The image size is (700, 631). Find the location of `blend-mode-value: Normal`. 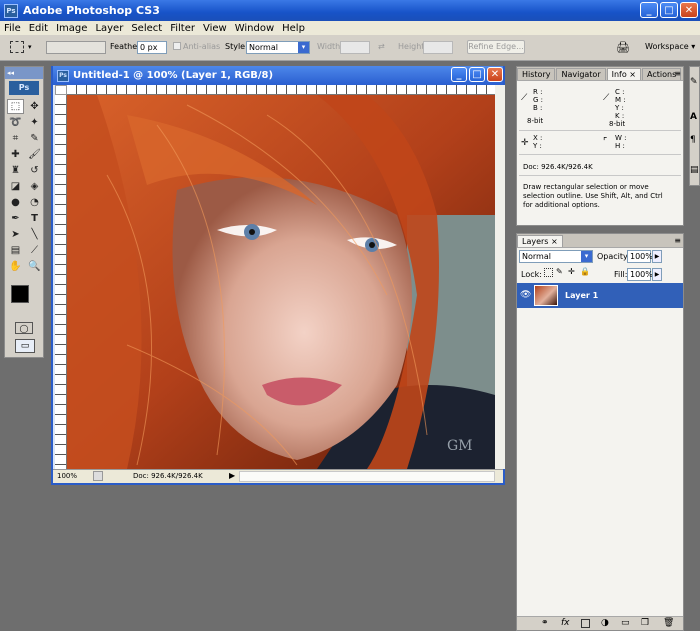

blend-mode-value: Normal is located at coordinates (536, 256).